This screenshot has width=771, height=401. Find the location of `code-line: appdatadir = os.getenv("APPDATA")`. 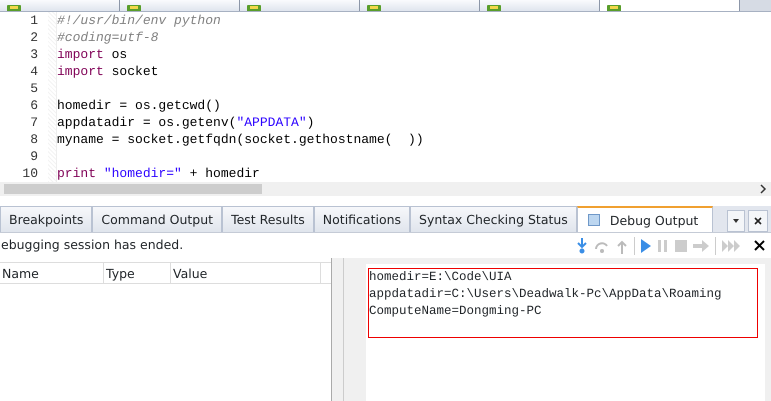

code-line: appdatadir = os.getenv("APPDATA") is located at coordinates (186, 122).